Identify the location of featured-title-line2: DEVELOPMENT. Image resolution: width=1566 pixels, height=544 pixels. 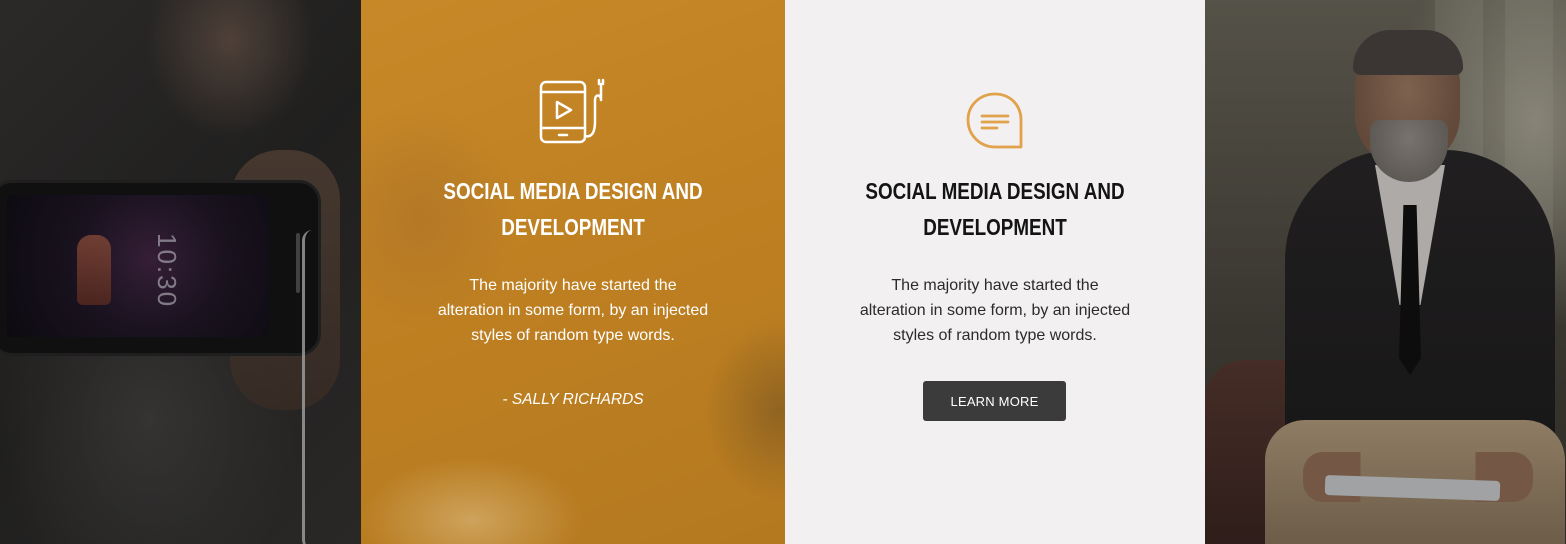
(573, 227).